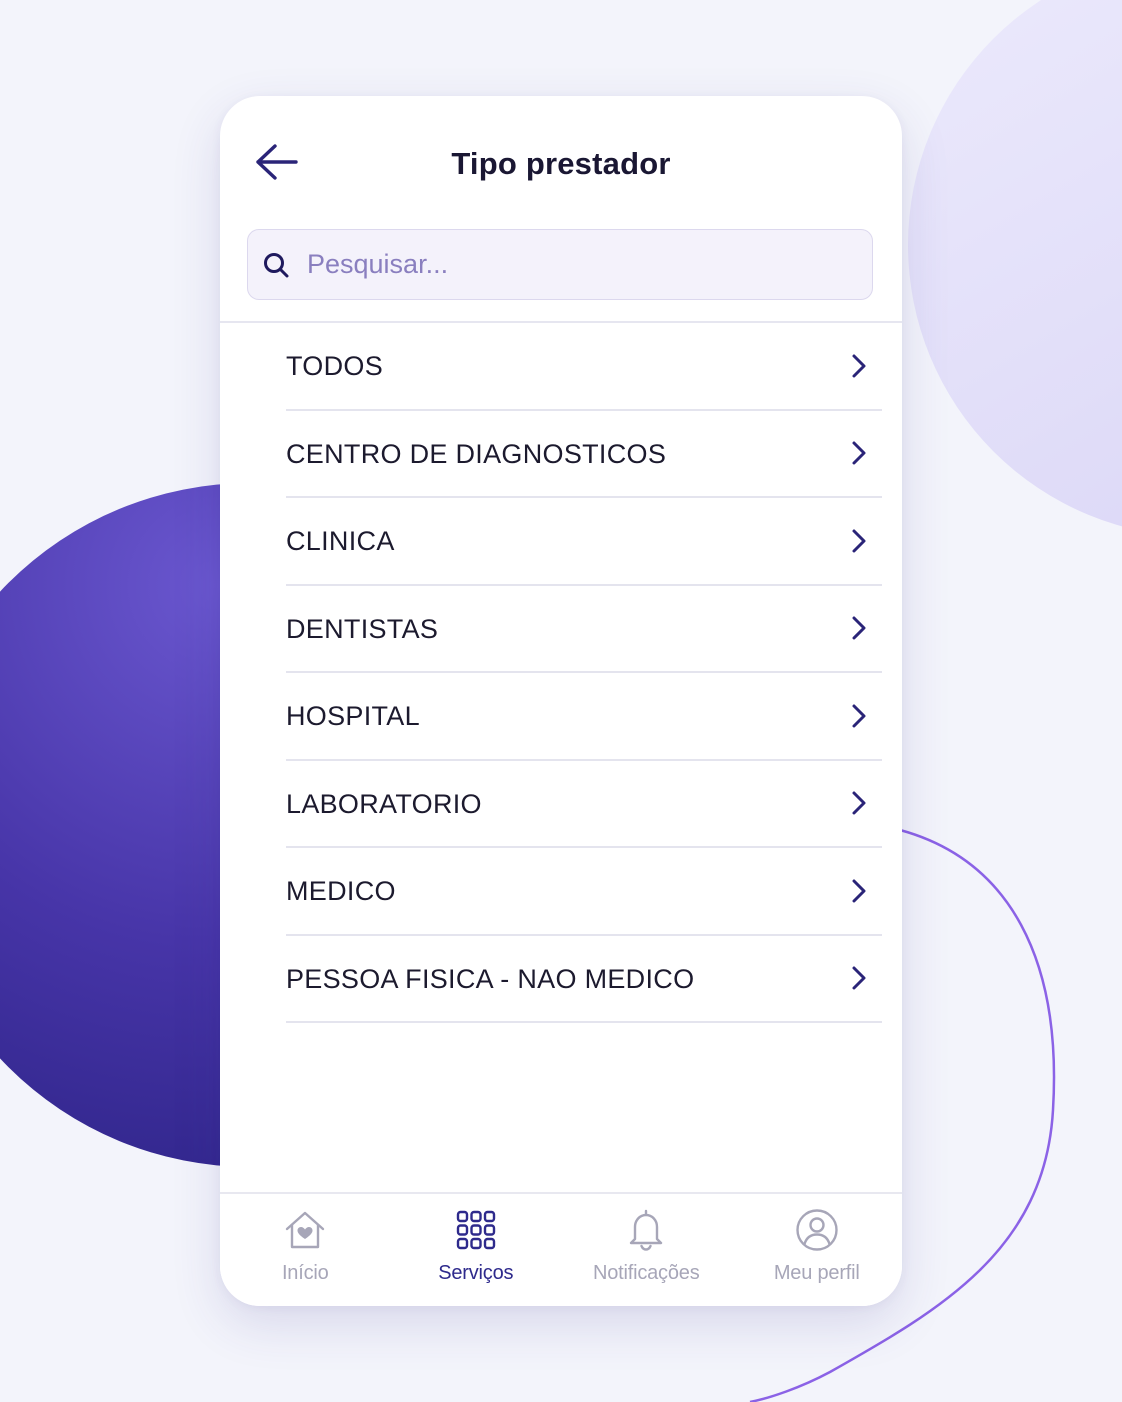  What do you see at coordinates (584, 892) in the screenshot?
I see `list-item-medico: MEDICO` at bounding box center [584, 892].